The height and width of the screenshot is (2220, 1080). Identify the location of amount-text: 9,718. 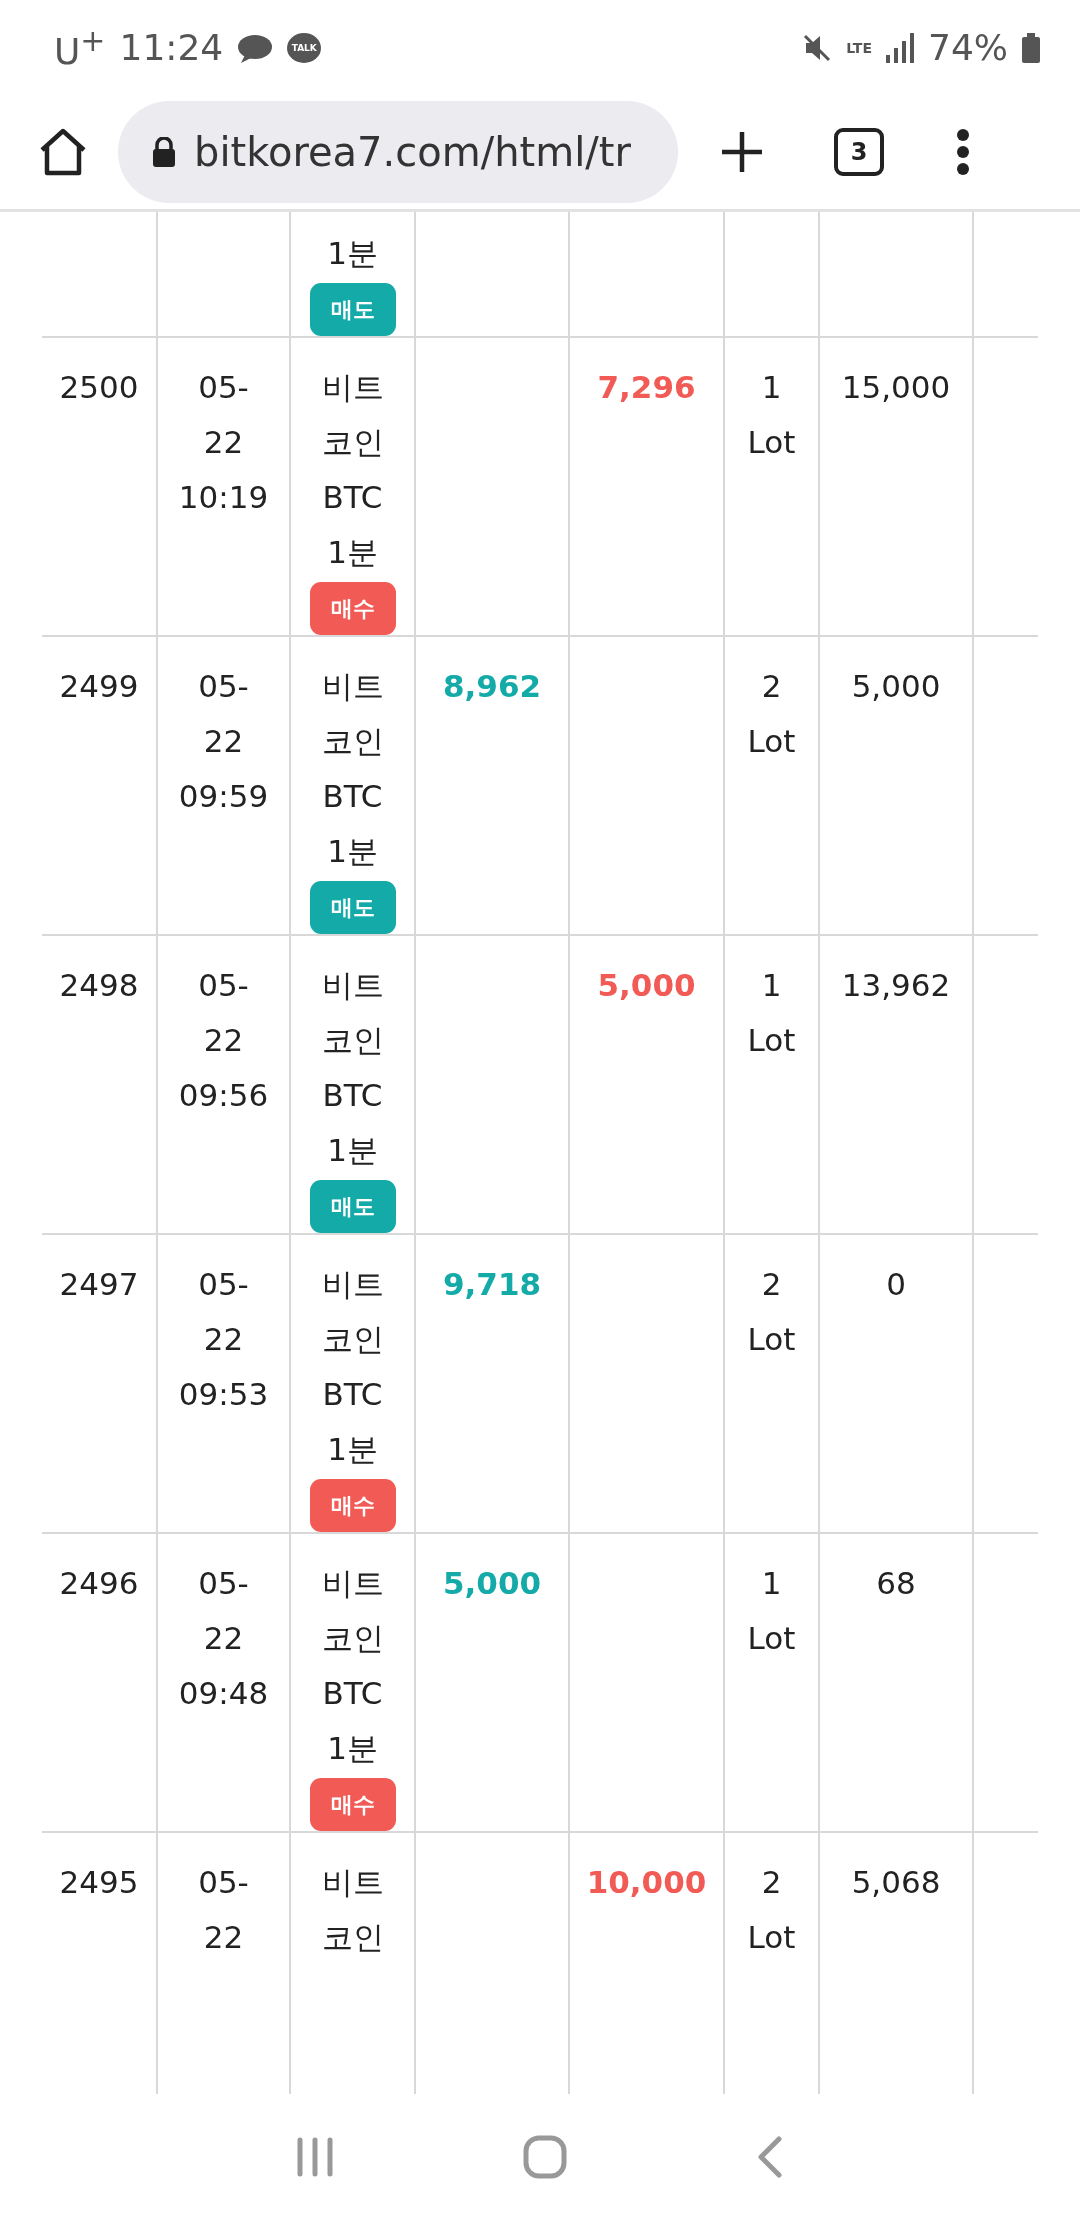
(492, 1284).